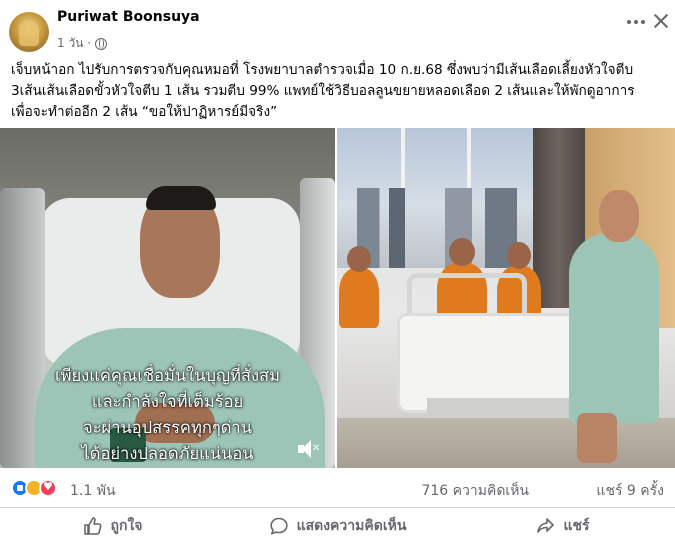 The image size is (675, 552). Describe the element at coordinates (351, 526) in the screenshot. I see `comment-label: แสดงความคิดเห็น` at that location.